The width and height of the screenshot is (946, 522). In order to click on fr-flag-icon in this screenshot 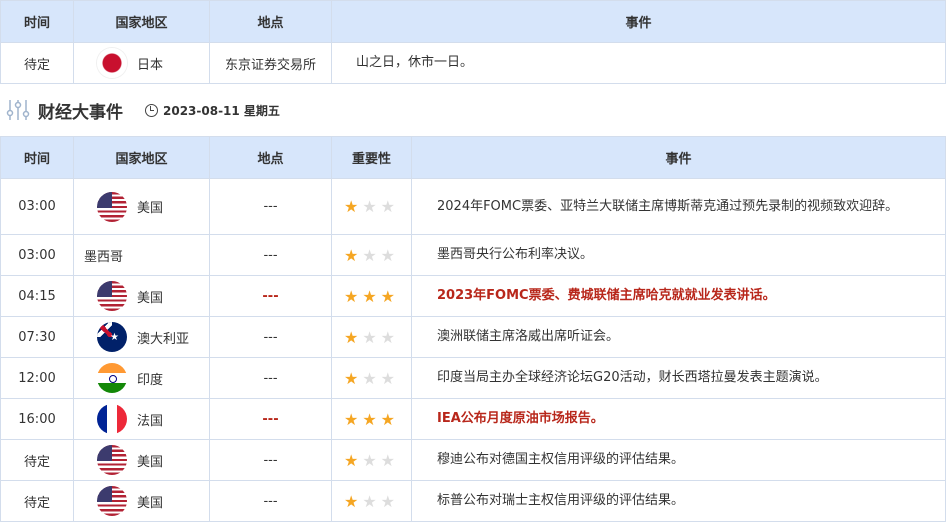, I will do `click(112, 419)`.